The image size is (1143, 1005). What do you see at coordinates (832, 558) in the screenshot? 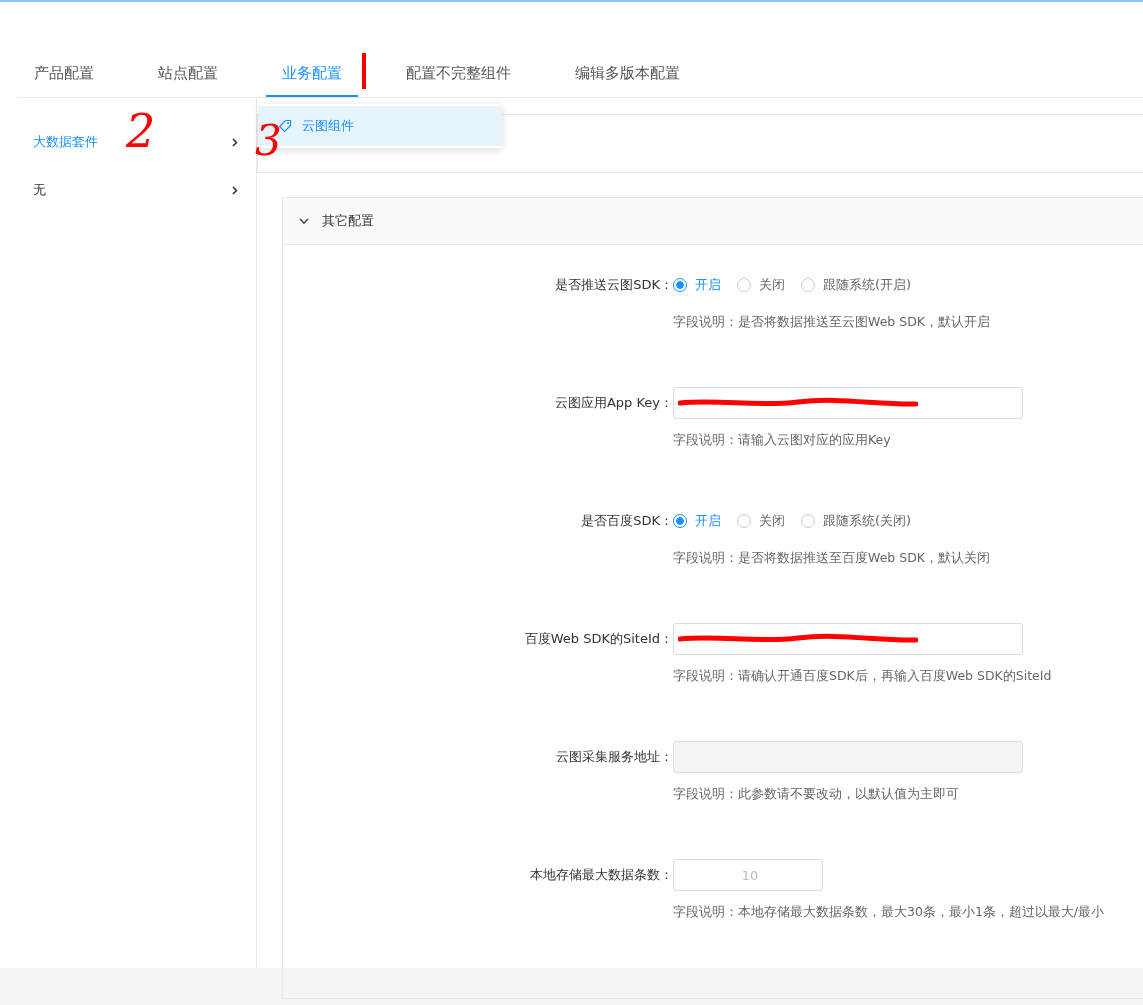
I see `help-text: 字段说明：是否将数据推送至百度Web SDK，默认关闭` at bounding box center [832, 558].